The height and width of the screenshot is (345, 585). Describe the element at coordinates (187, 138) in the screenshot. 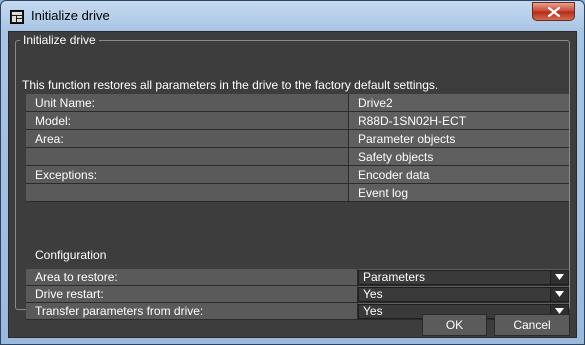

I see `info-label: Area:` at that location.